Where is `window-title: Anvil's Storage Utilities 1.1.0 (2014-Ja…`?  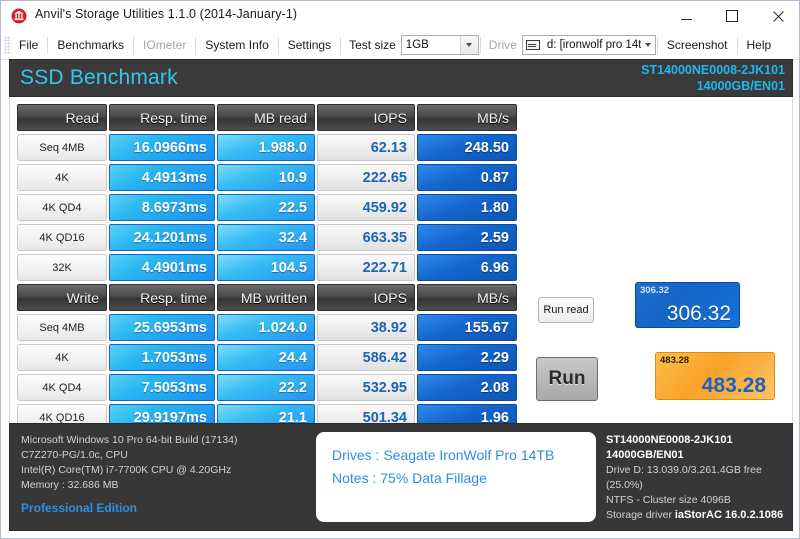 window-title: Anvil's Storage Utilities 1.1.0 (2014-Ja… is located at coordinates (166, 14).